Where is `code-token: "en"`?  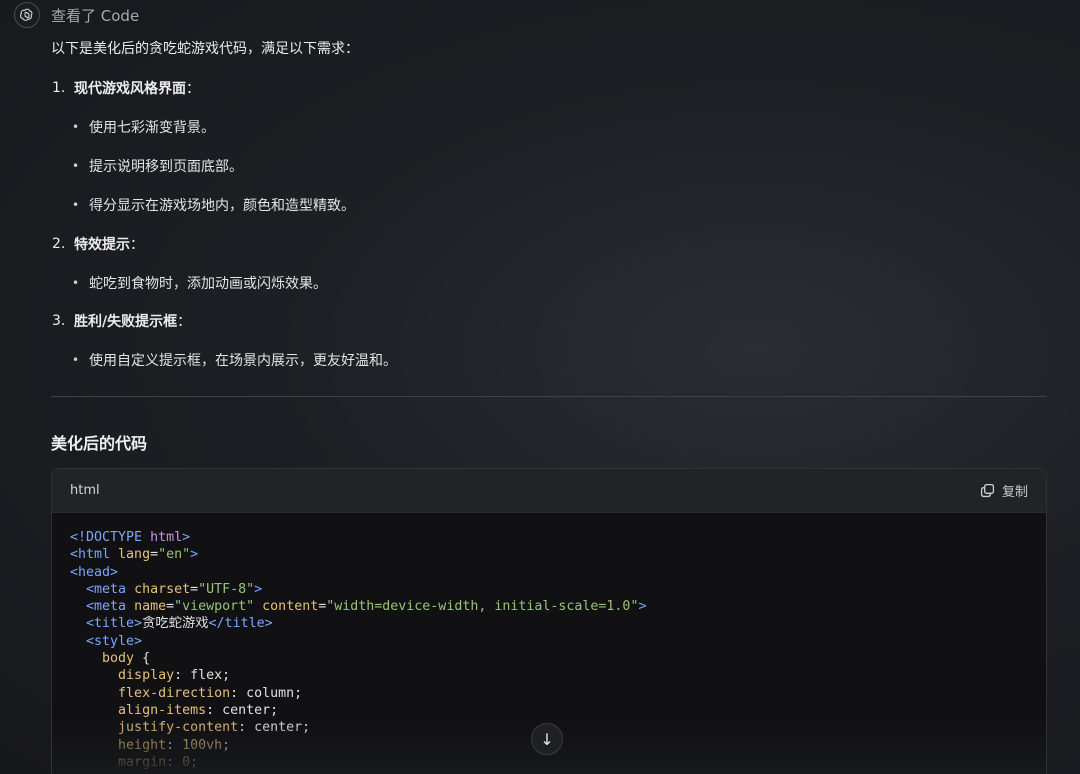 code-token: "en" is located at coordinates (174, 555).